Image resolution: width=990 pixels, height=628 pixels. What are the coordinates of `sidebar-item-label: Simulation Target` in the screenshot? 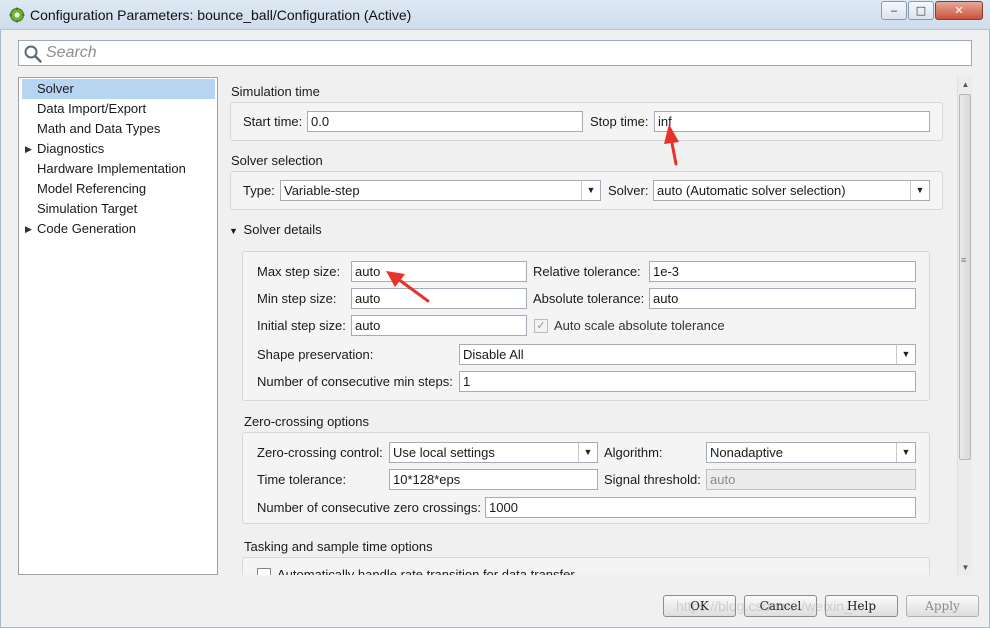 It's located at (87, 208).